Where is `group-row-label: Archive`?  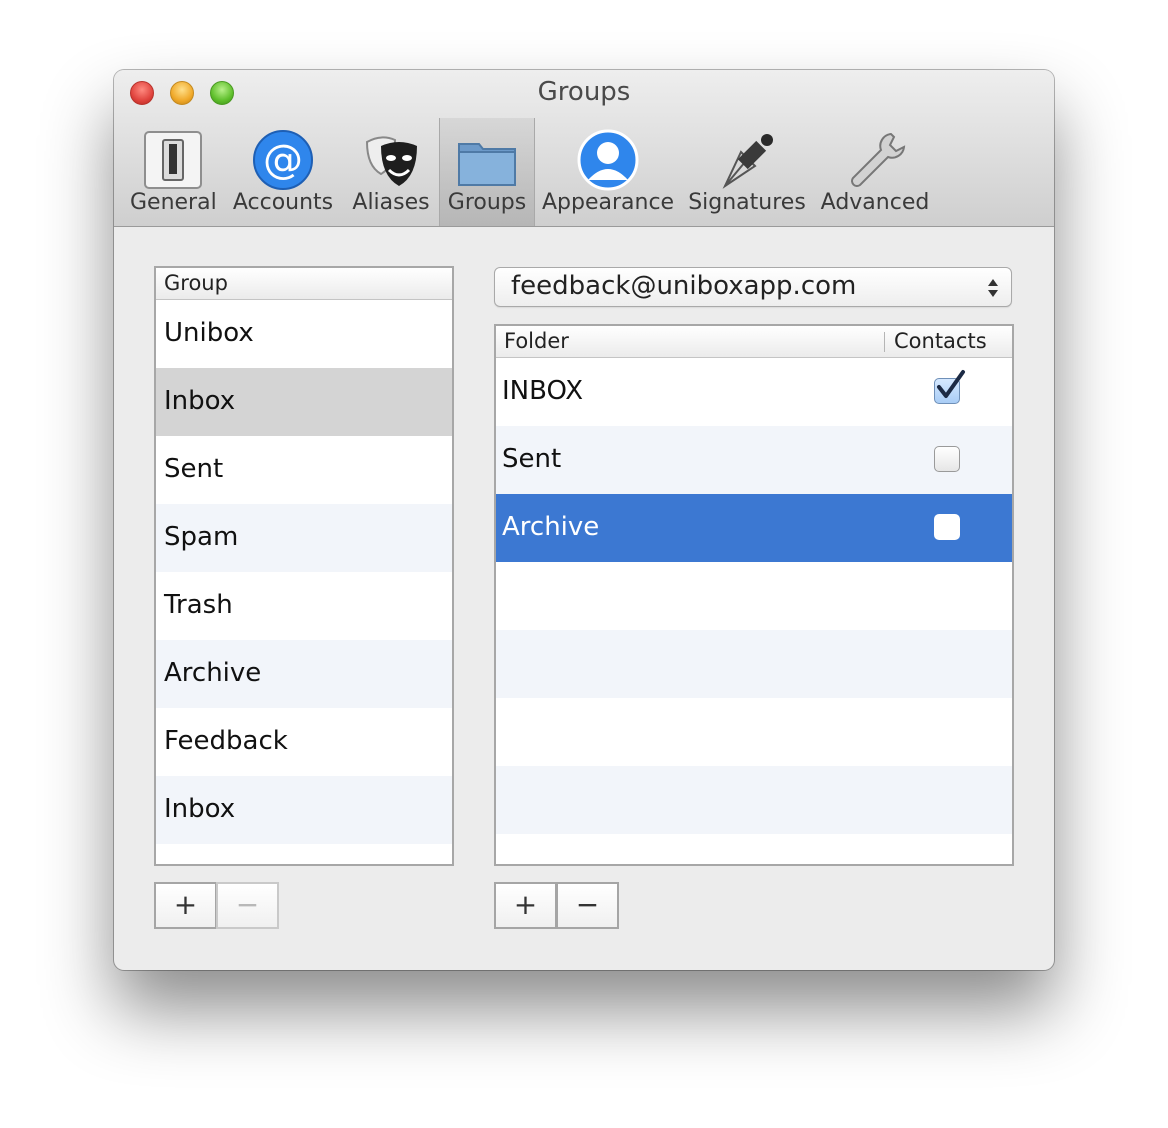 group-row-label: Archive is located at coordinates (213, 673).